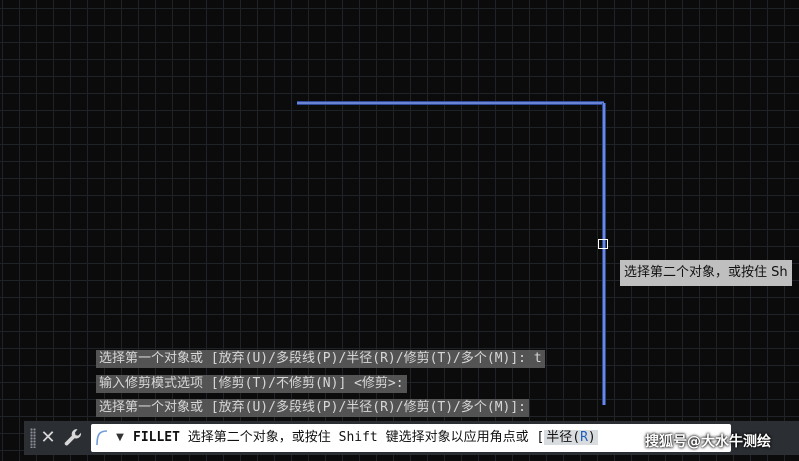 This screenshot has width=799, height=461. Describe the element at coordinates (358, 437) in the screenshot. I see `command-prompt: 选择第二个对象，或按住 Shift 键选择对象以应用角点或` at that location.